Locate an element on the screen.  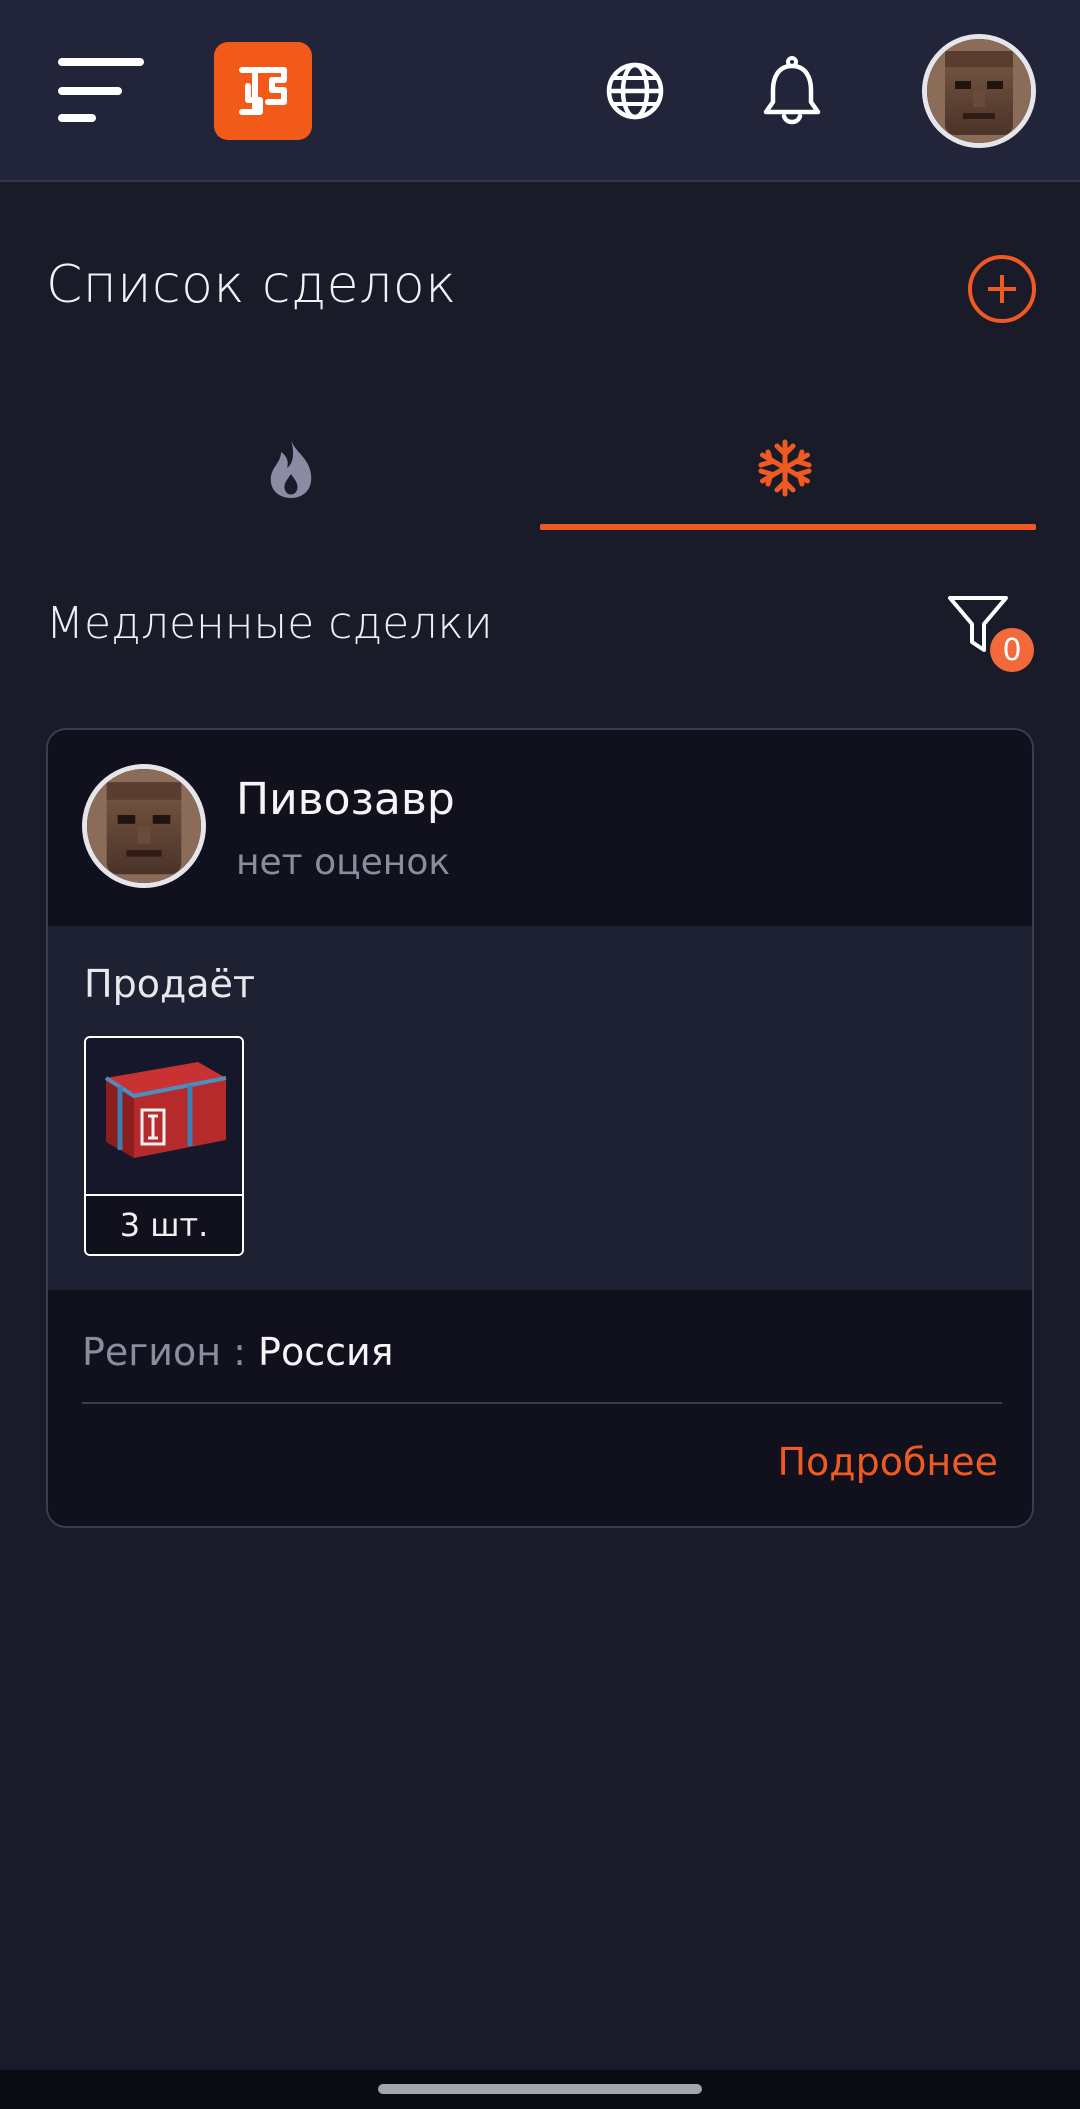
flame-icon is located at coordinates (291, 469).